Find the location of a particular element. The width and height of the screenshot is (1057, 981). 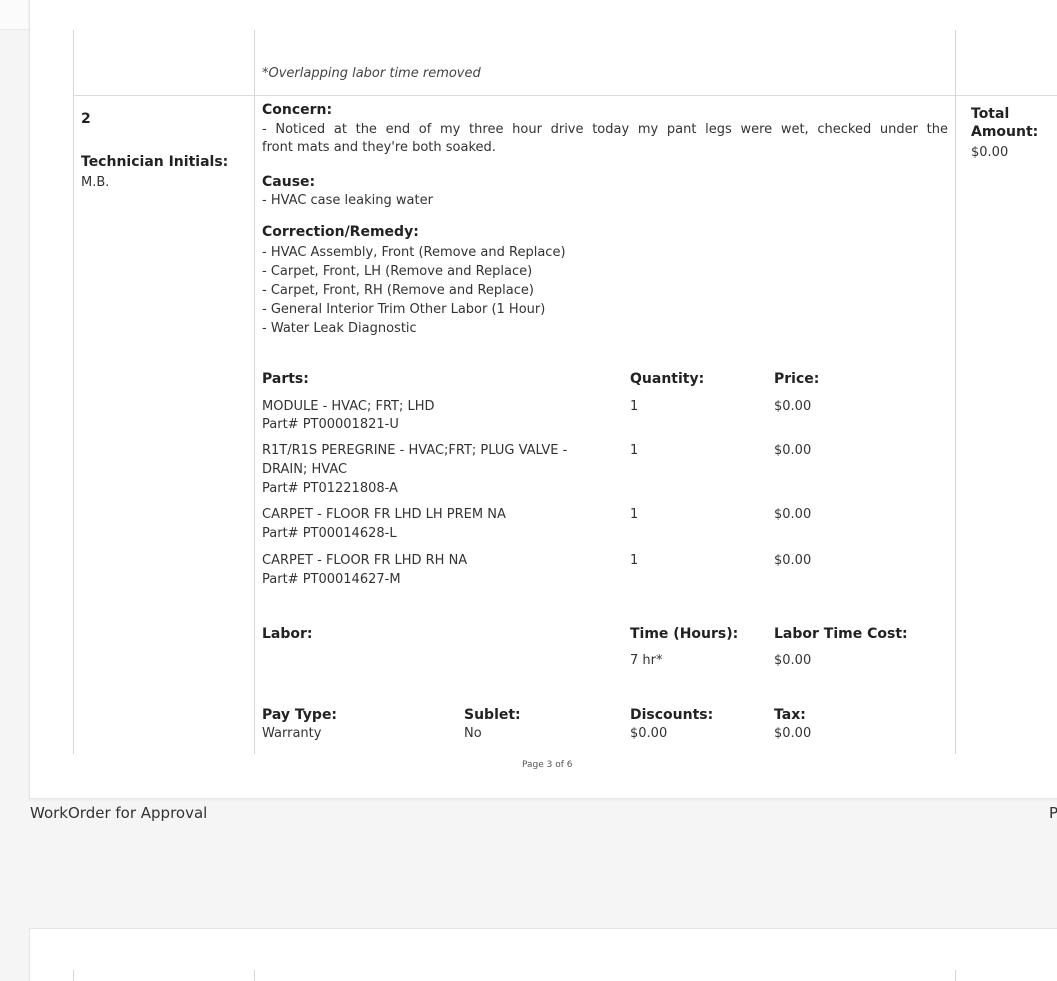

discounts-value: $0.00 is located at coordinates (649, 733).